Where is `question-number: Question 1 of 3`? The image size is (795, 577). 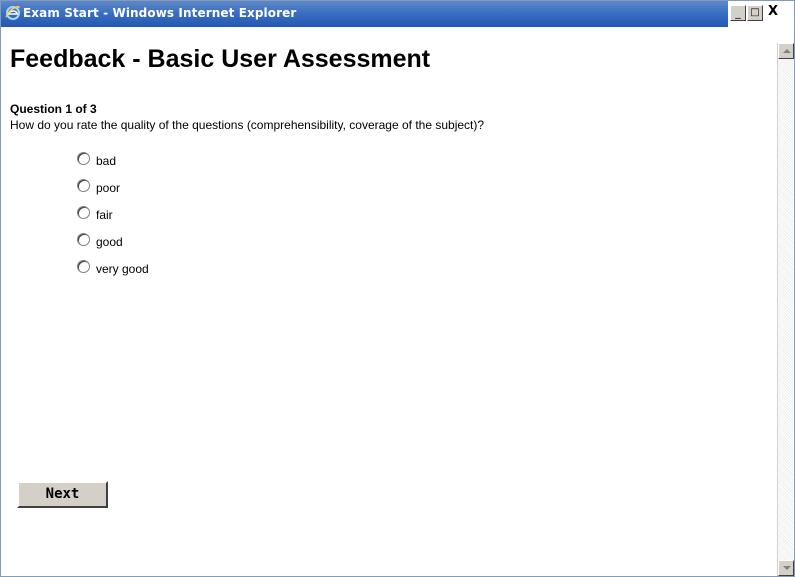 question-number: Question 1 of 3 is located at coordinates (53, 109).